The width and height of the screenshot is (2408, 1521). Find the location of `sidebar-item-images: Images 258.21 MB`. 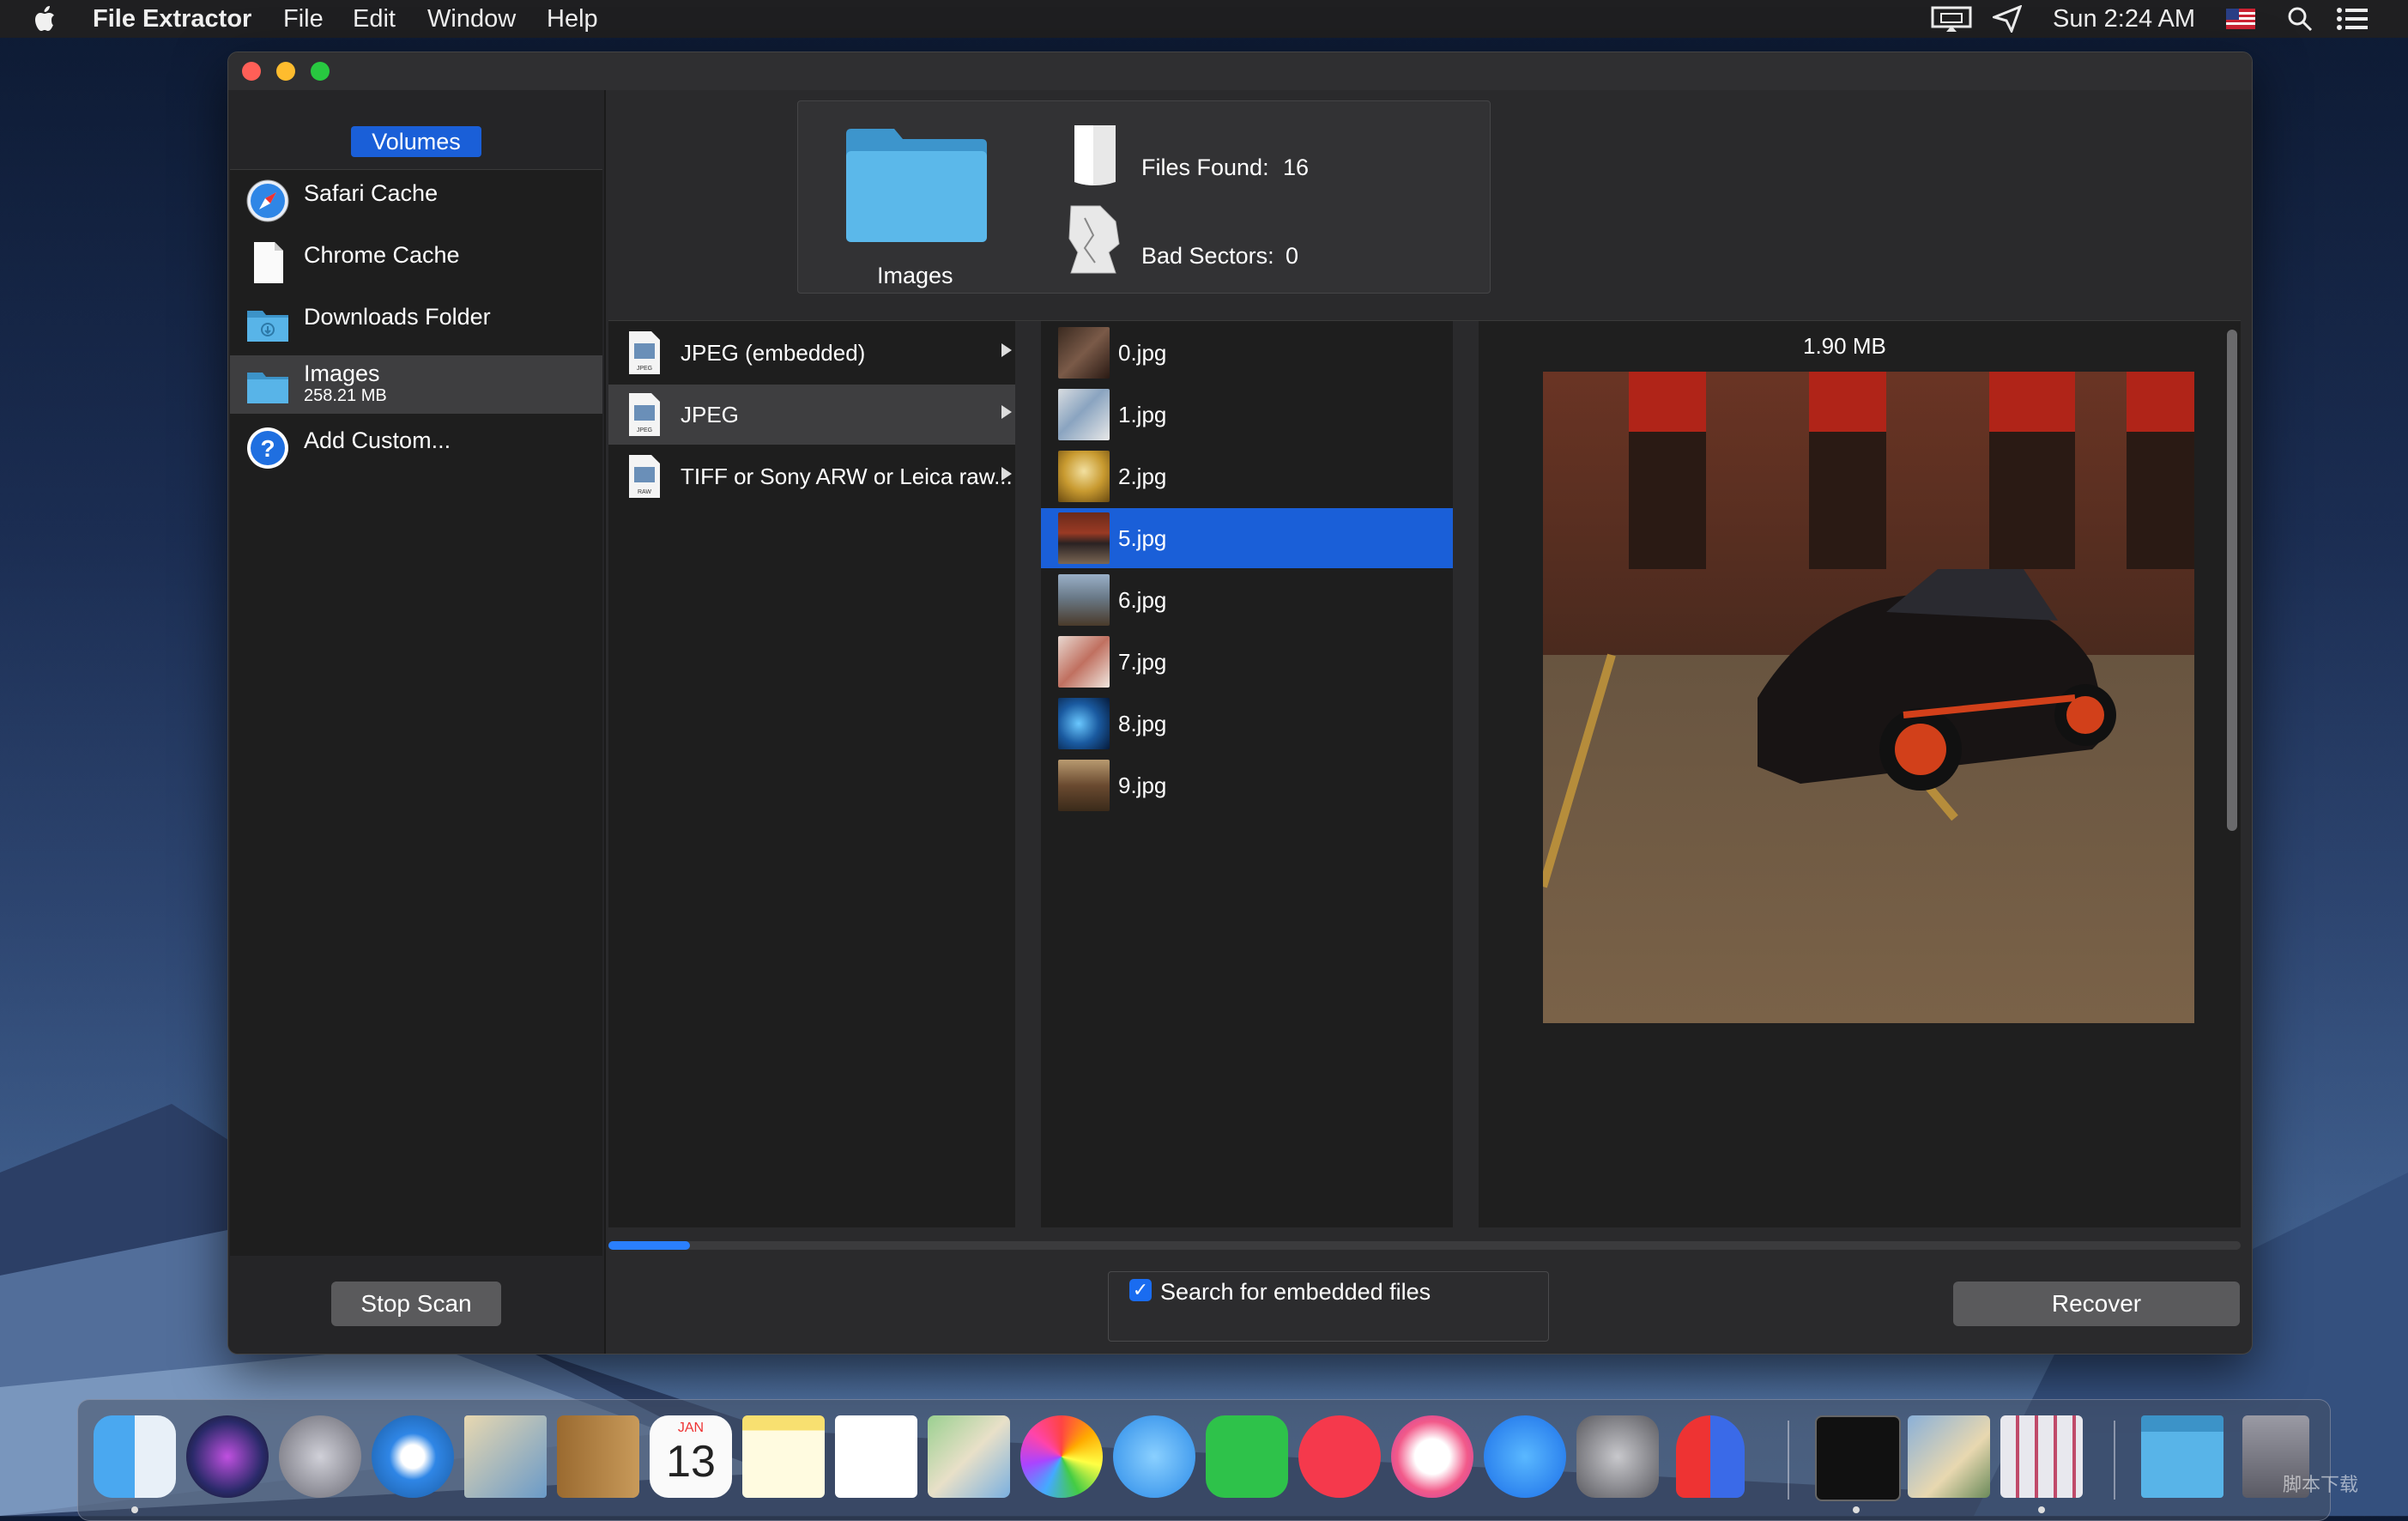

sidebar-item-images: Images 258.21 MB is located at coordinates (416, 385).